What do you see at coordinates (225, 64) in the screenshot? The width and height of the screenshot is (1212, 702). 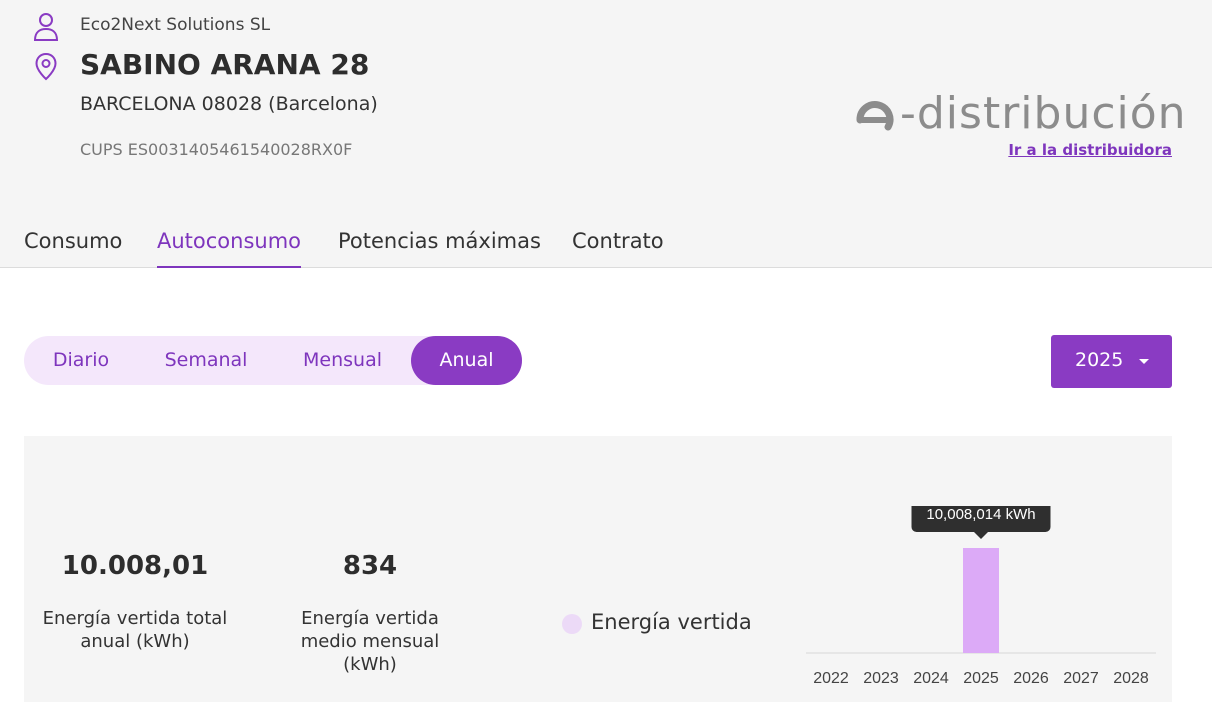 I see `address-street: SABINO ARANA 28` at bounding box center [225, 64].